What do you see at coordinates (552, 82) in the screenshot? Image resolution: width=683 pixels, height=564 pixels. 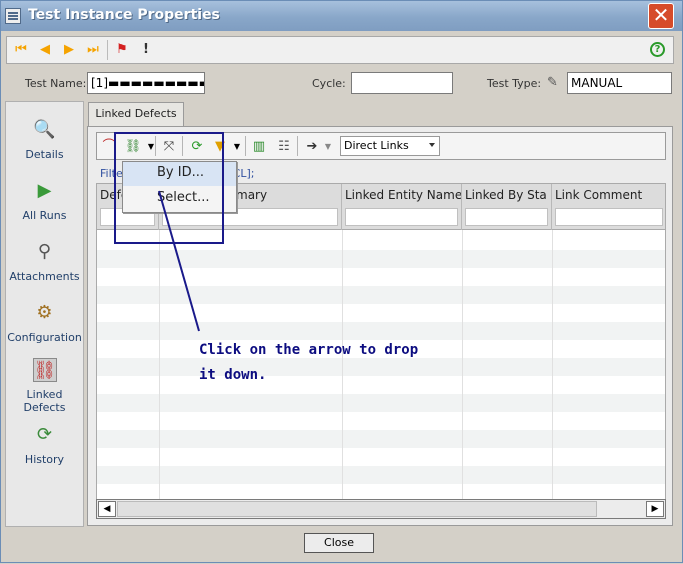 I see `test-type-icon: ✎` at bounding box center [552, 82].